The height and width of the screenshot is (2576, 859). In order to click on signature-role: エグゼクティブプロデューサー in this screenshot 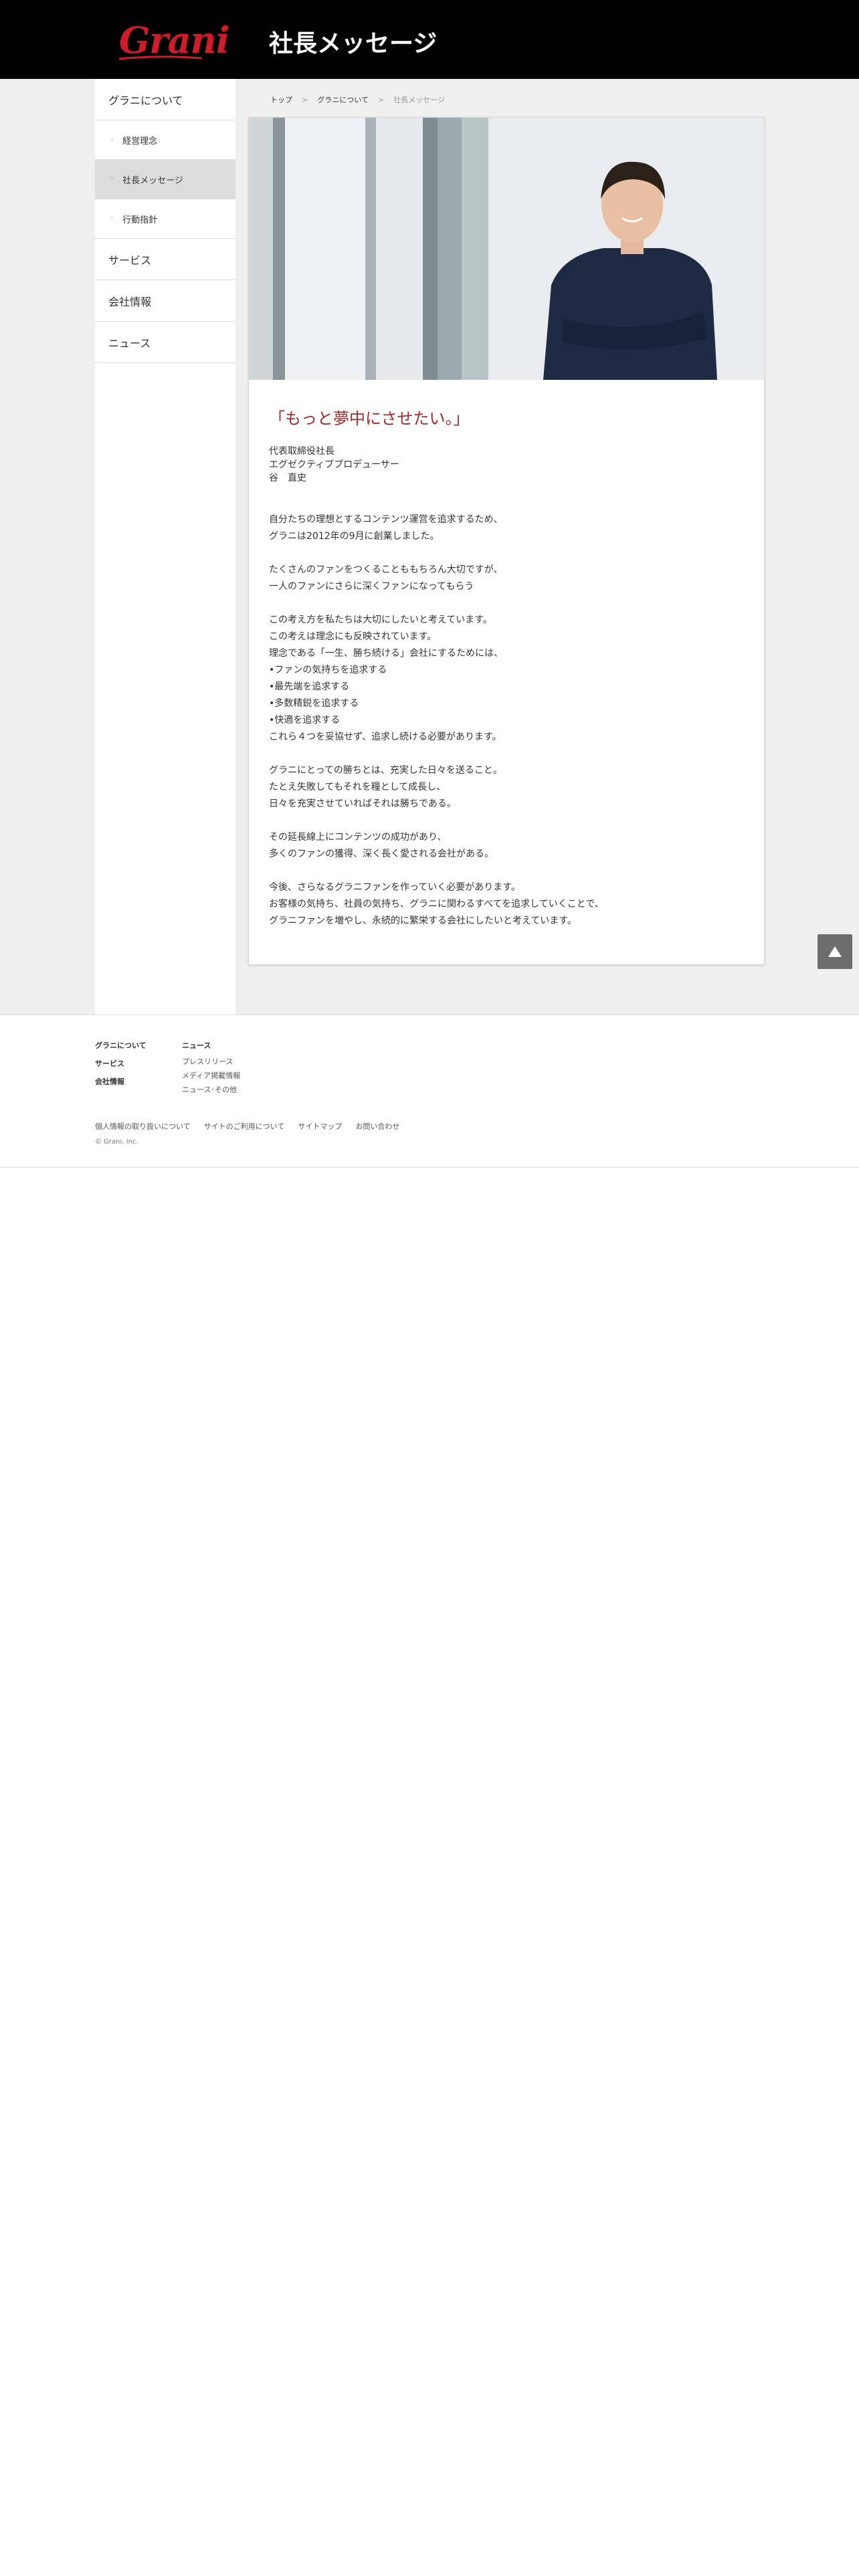, I will do `click(334, 465)`.